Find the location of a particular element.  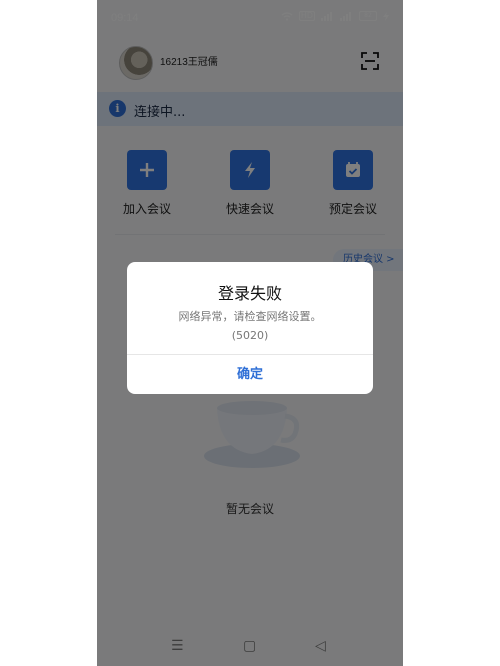

dialog-message: 网络异常，请检查网络设置。 (5020) is located at coordinates (250, 326).